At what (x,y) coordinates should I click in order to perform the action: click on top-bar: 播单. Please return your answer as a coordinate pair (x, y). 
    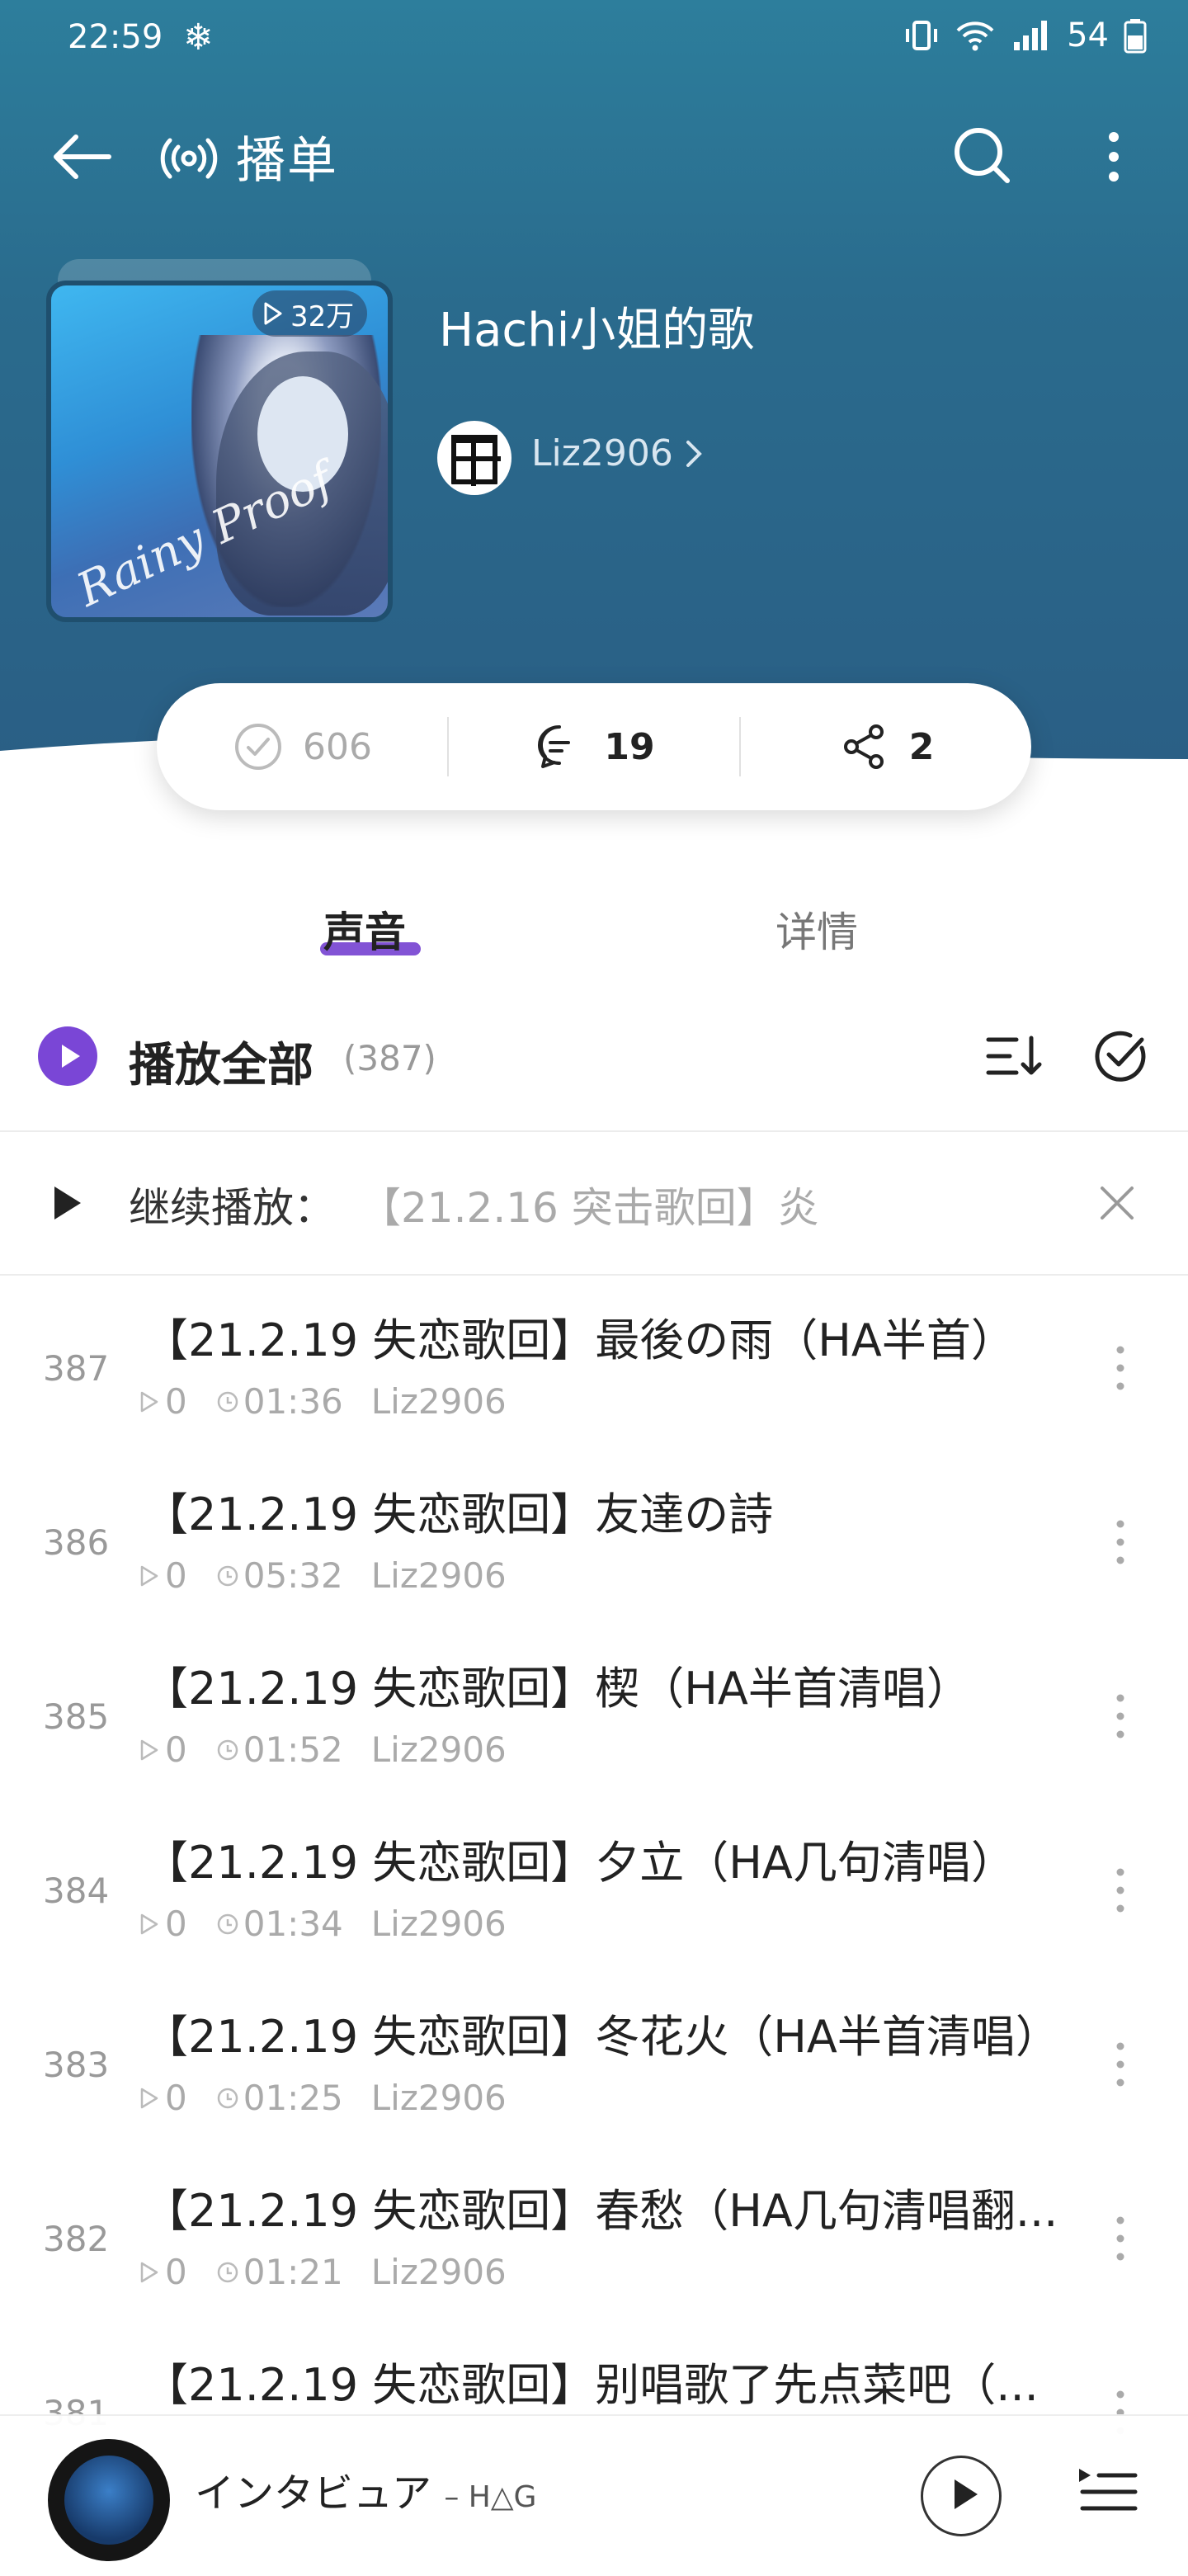
    Looking at the image, I should click on (594, 157).